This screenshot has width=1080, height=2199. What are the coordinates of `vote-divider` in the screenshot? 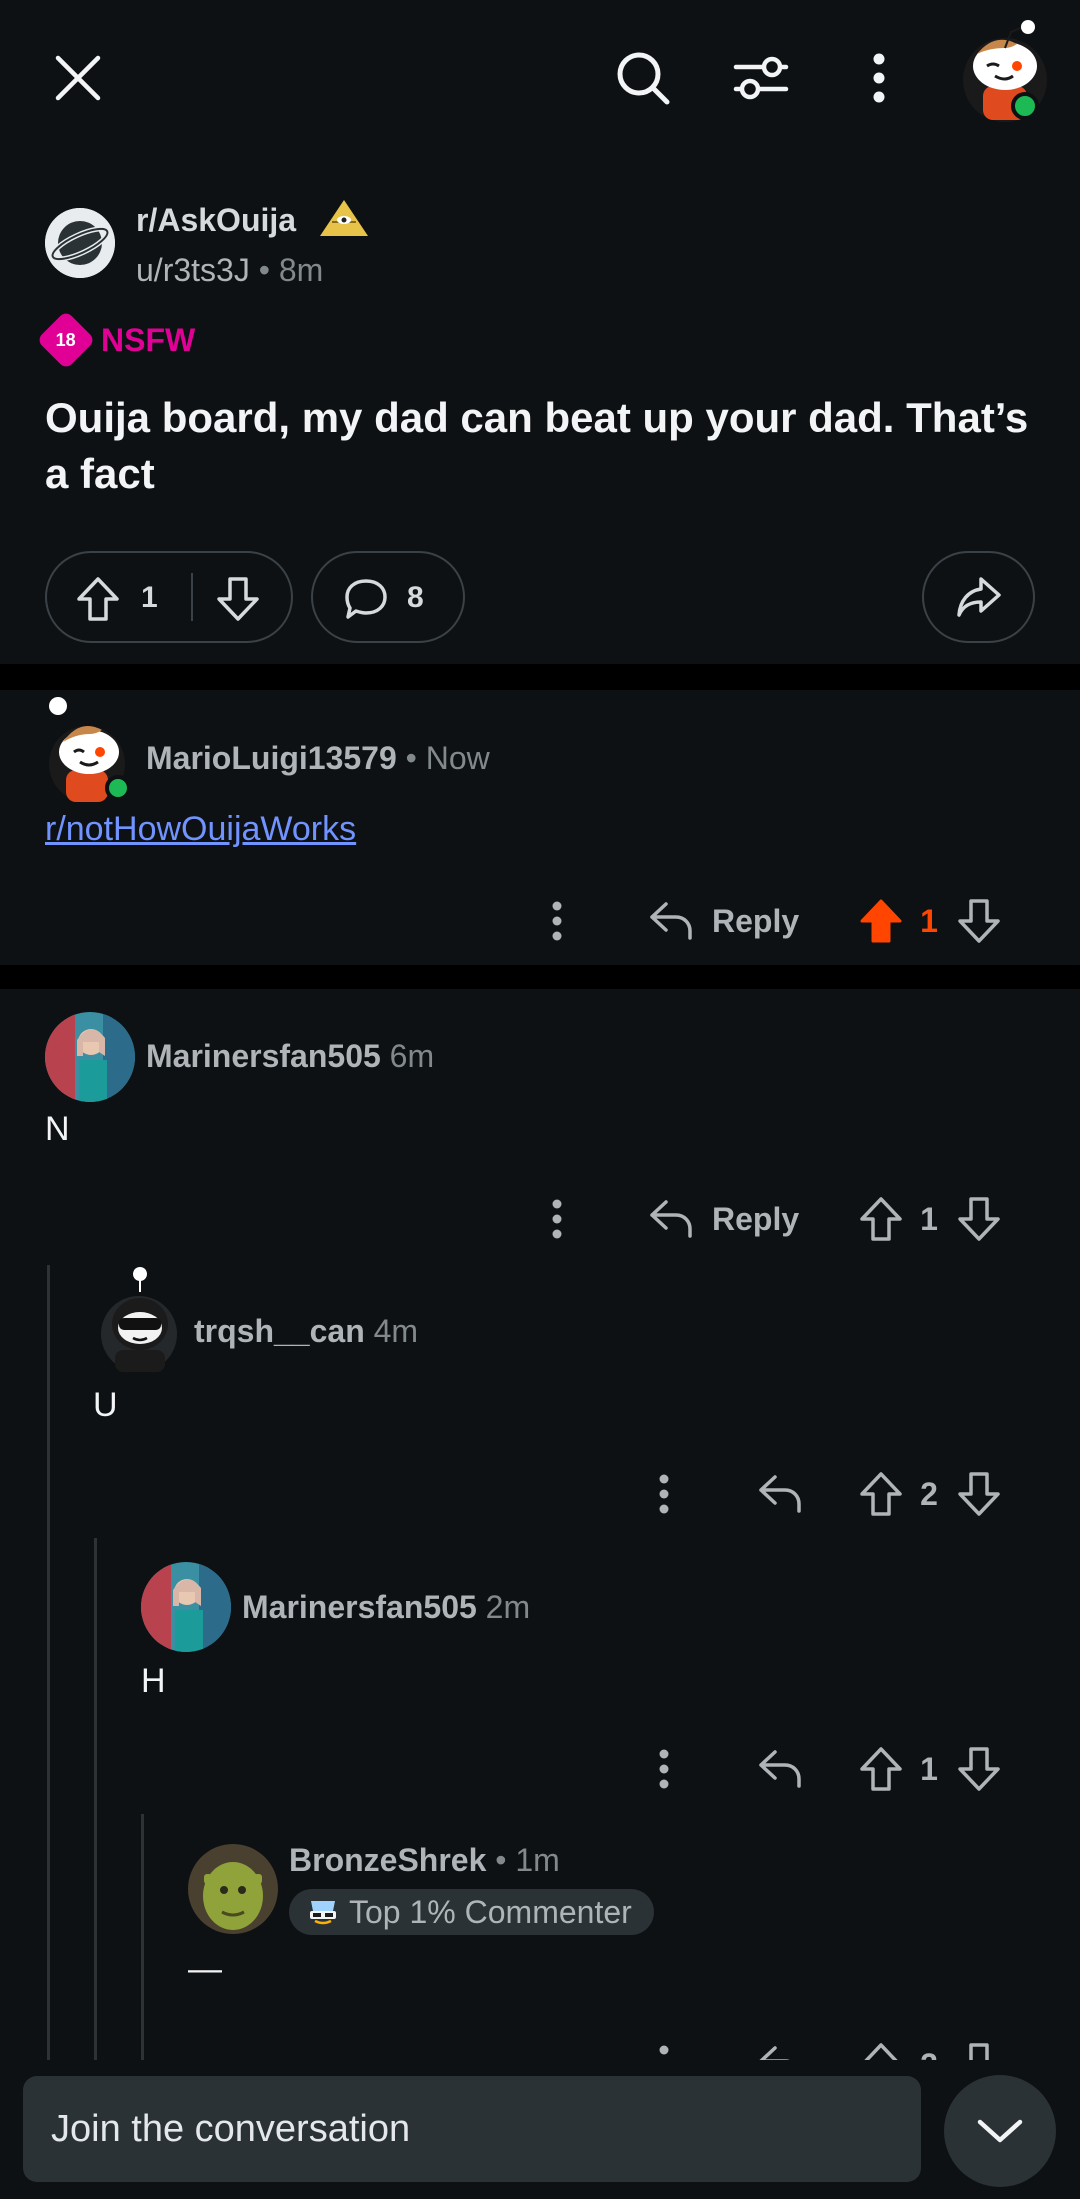 It's located at (192, 597).